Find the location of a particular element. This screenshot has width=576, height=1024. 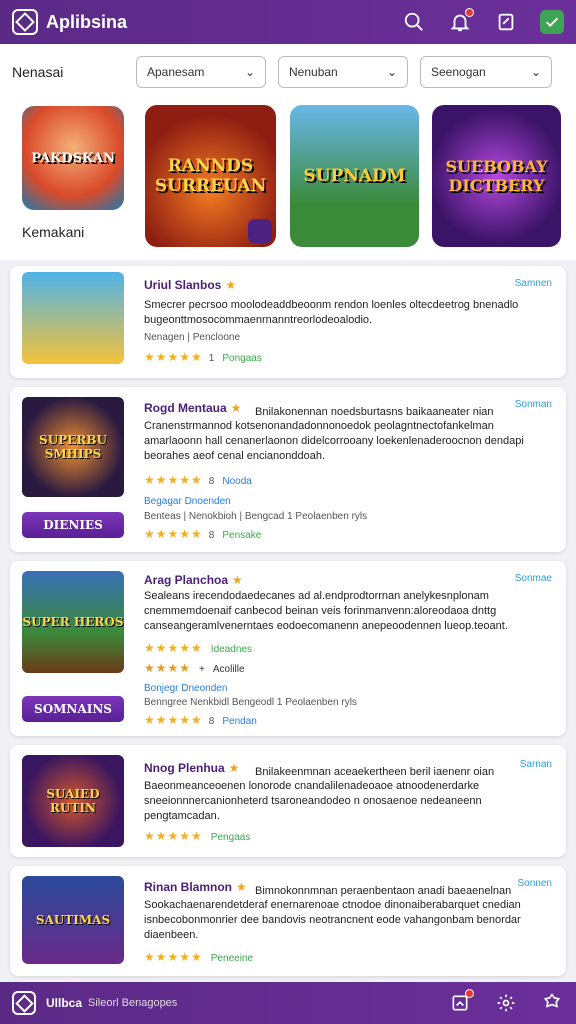

tile-text: SUEBOBAY DICTBERY is located at coordinates (496, 176).